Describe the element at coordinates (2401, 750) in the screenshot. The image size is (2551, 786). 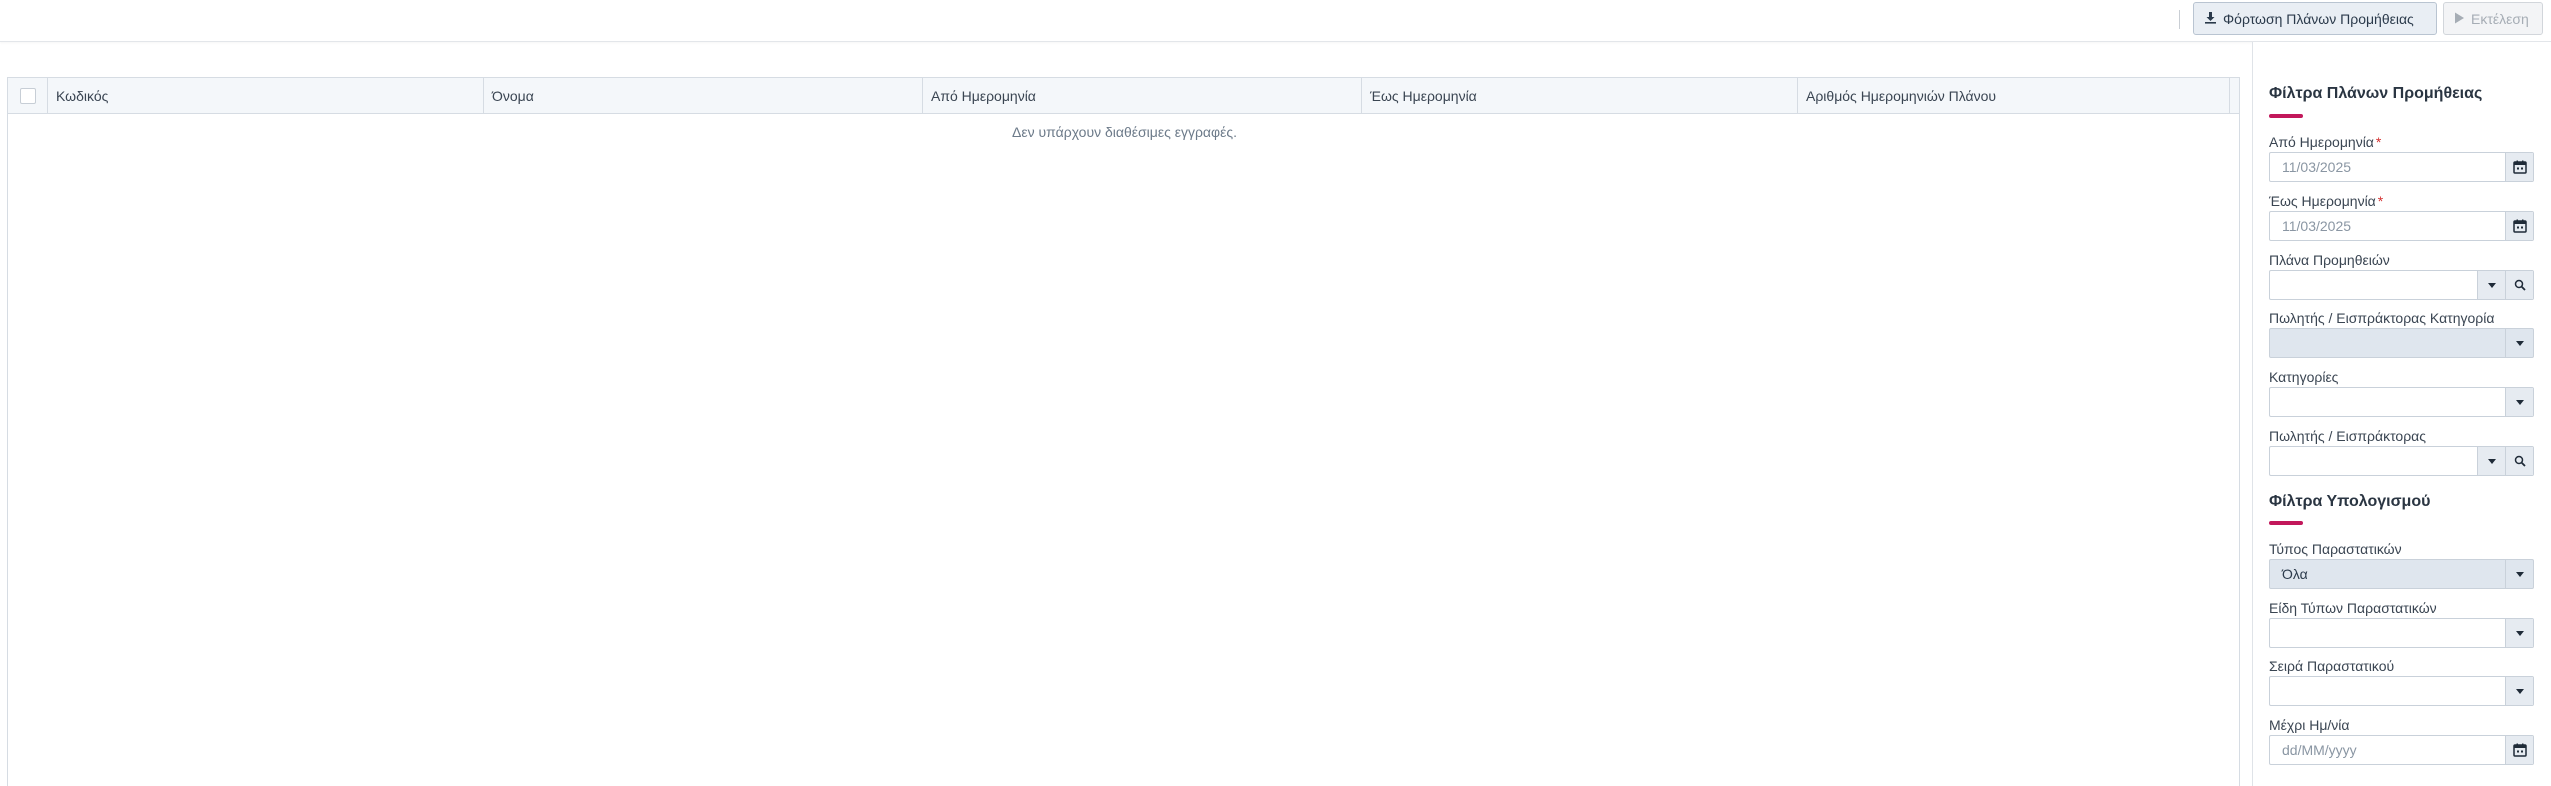
I see `until-date-field: dd/MM/yyyy` at that location.